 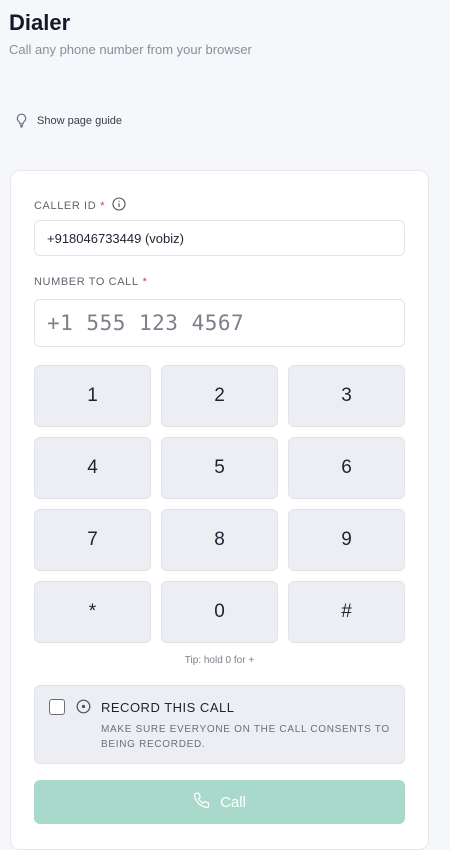 What do you see at coordinates (168, 707) in the screenshot?
I see `record-call-title: RECORD THIS CALL` at bounding box center [168, 707].